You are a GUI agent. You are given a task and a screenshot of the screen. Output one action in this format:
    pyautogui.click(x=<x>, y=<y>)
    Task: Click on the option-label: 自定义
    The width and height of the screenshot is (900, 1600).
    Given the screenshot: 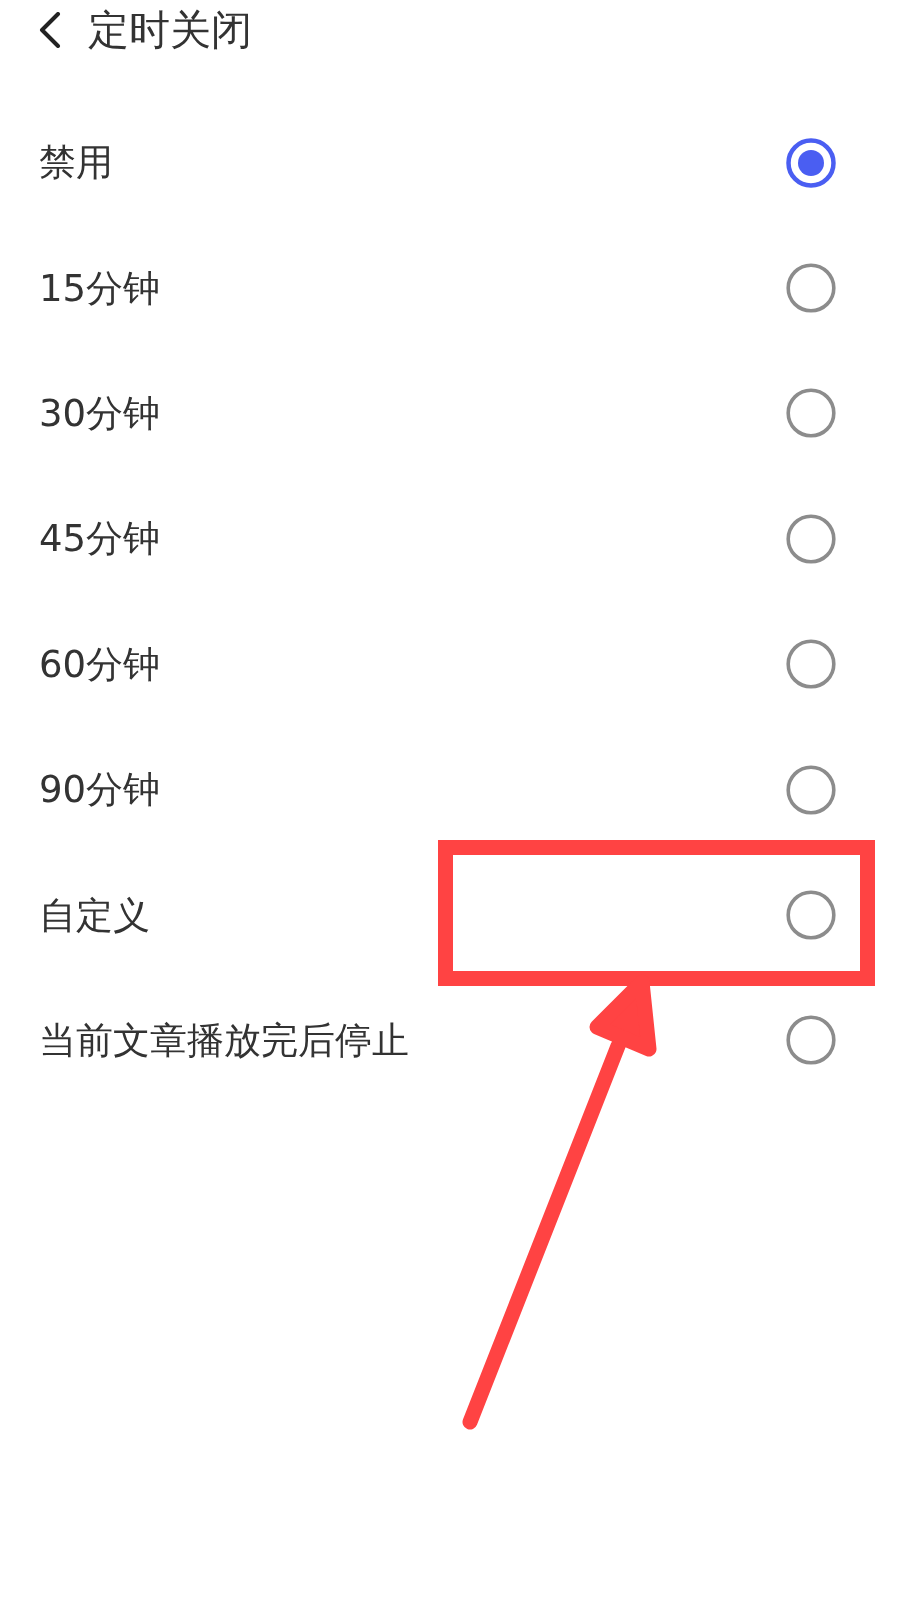 What is the action you would take?
    pyautogui.click(x=94, y=915)
    